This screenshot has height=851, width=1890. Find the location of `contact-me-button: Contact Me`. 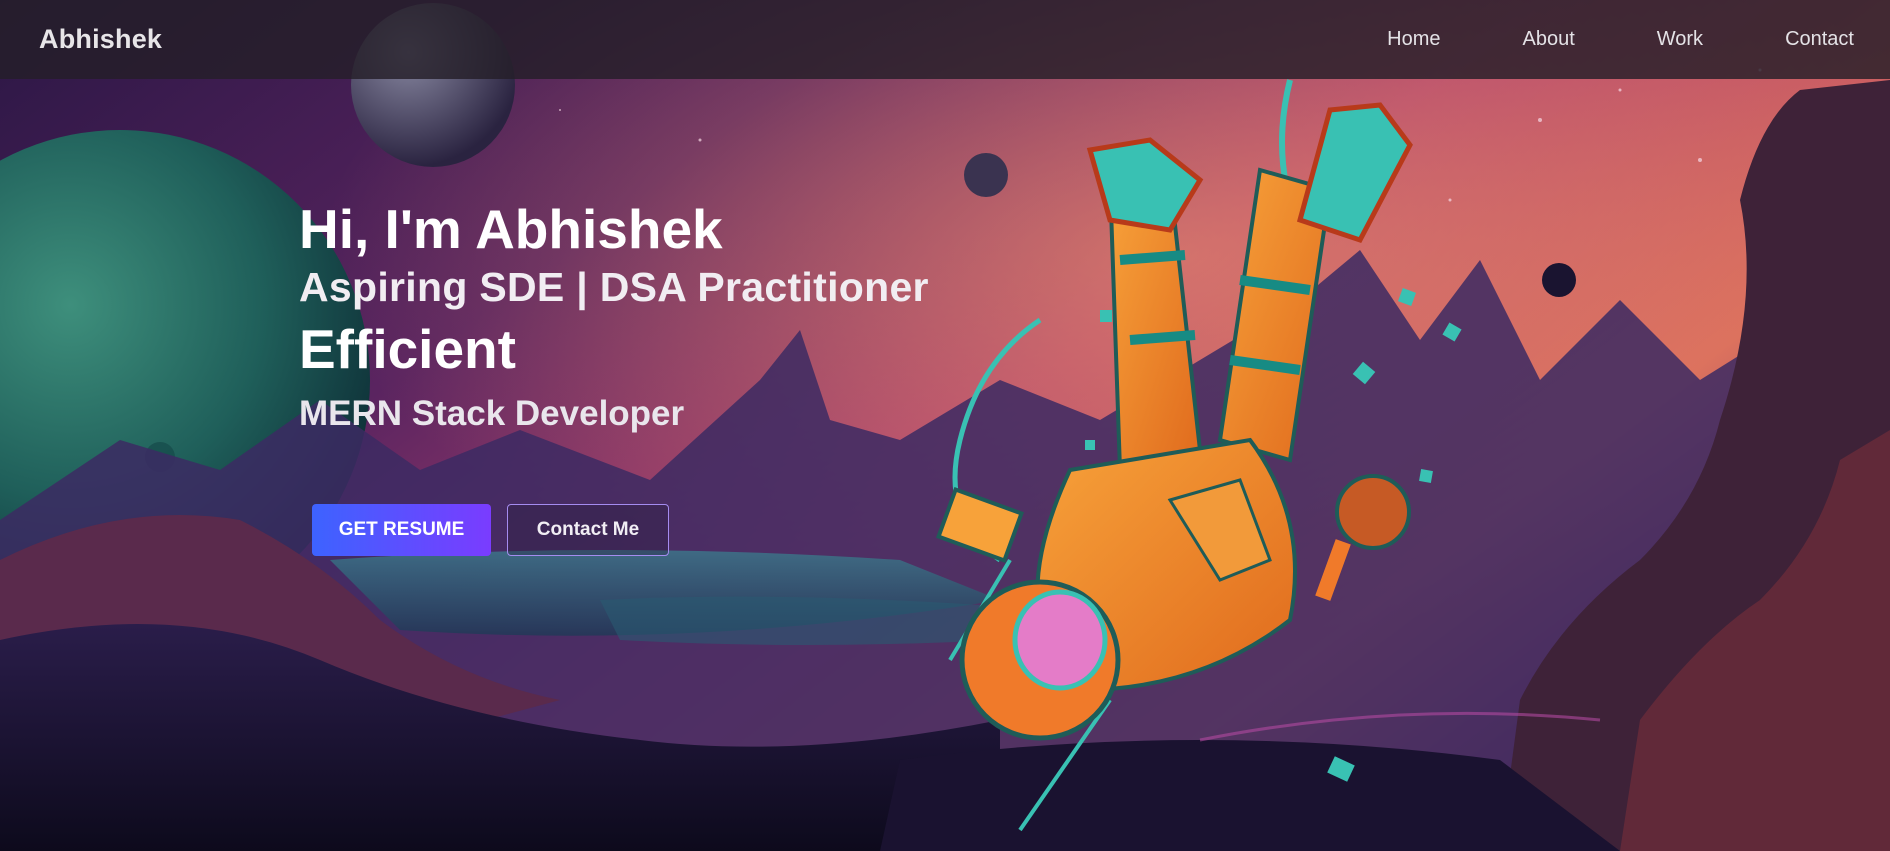

contact-me-button: Contact Me is located at coordinates (588, 530).